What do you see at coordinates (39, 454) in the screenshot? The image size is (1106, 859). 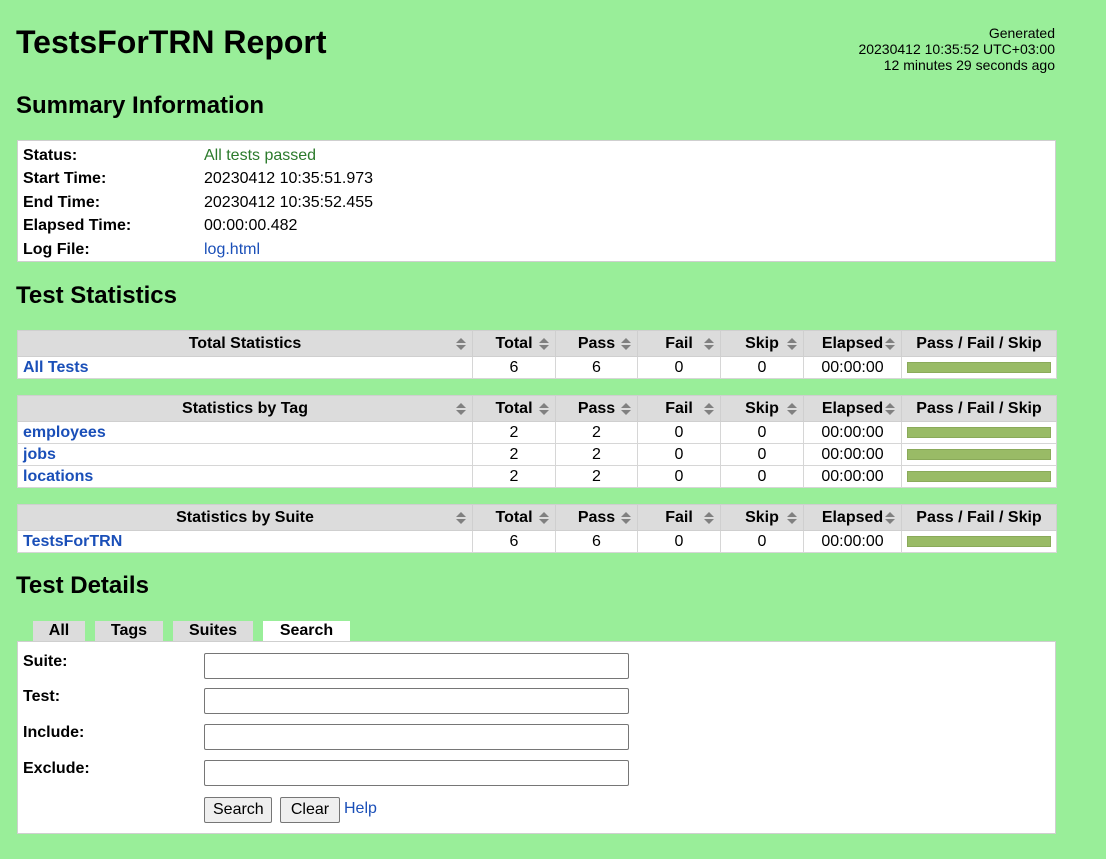 I see `stat-name-link: jobs` at bounding box center [39, 454].